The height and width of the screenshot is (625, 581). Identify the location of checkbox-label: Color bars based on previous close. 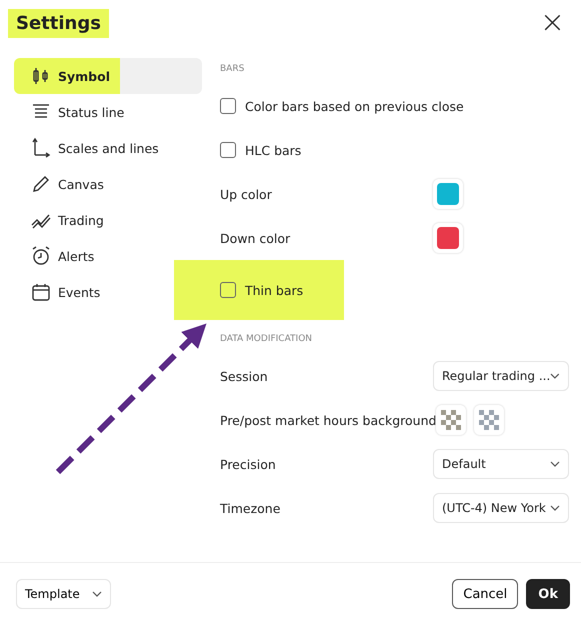
(354, 106).